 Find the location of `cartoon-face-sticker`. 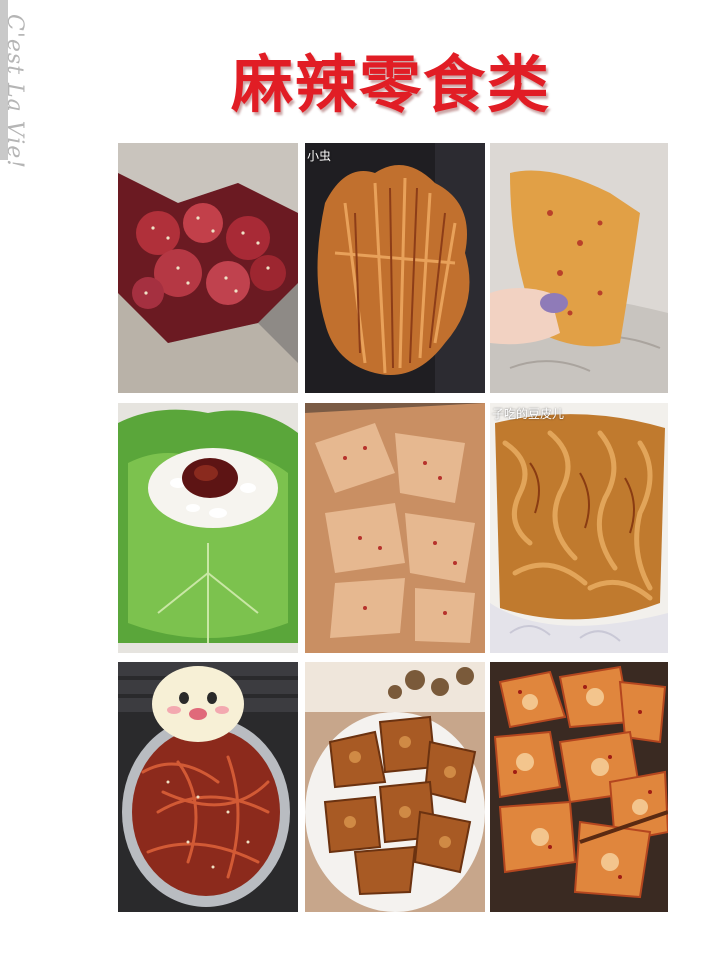

cartoon-face-sticker is located at coordinates (198, 704).